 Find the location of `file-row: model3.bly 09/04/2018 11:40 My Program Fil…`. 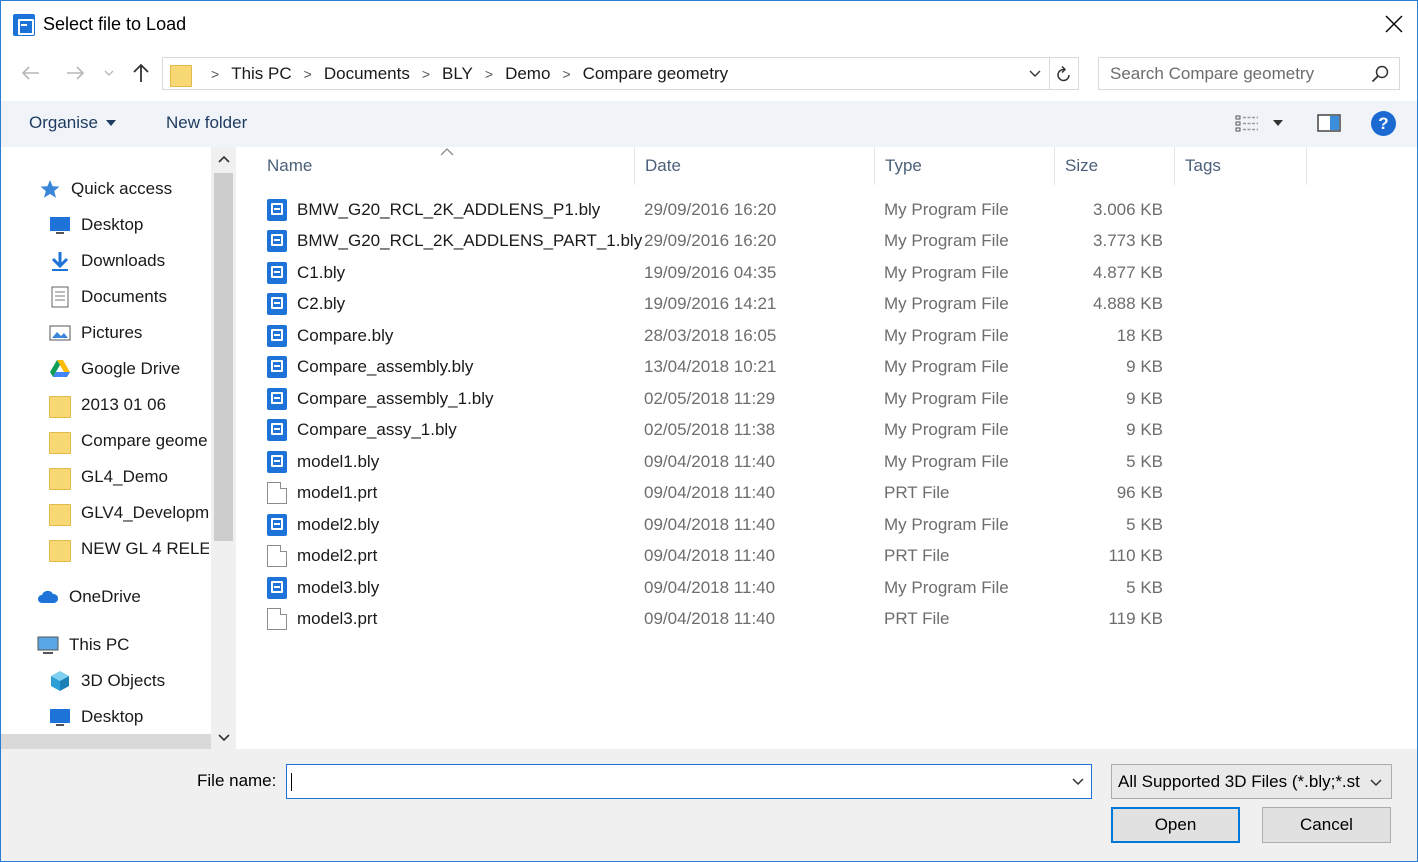

file-row: model3.bly 09/04/2018 11:40 My Program Fil… is located at coordinates (717, 587).